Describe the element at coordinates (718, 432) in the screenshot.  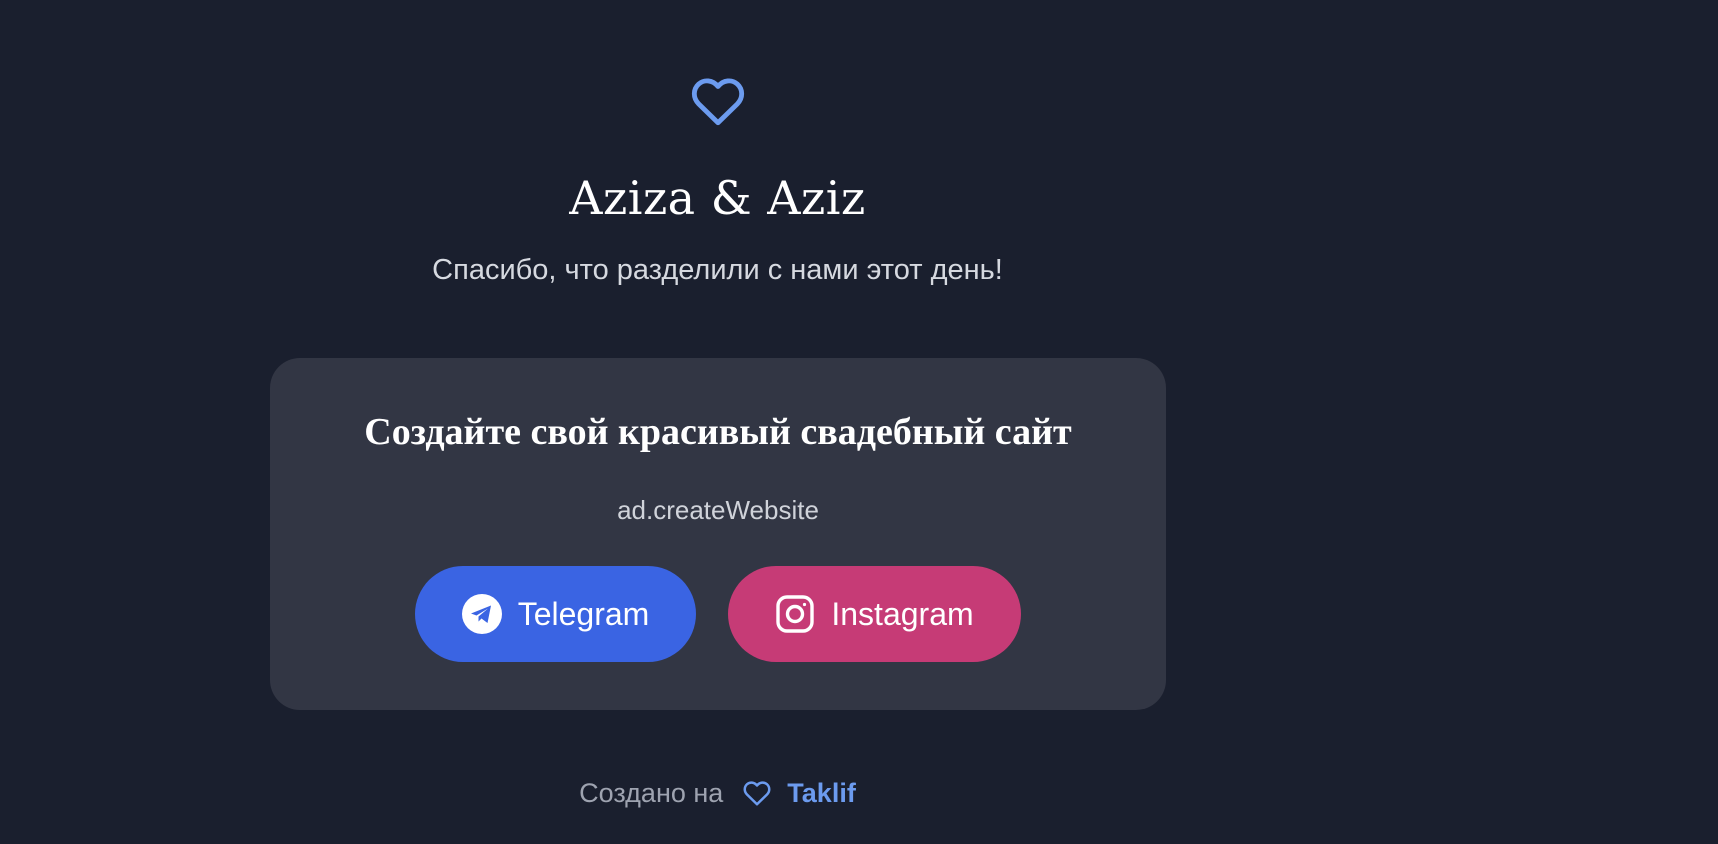
I see `promo-title: Создайте свой красивый свадебный сайт` at that location.